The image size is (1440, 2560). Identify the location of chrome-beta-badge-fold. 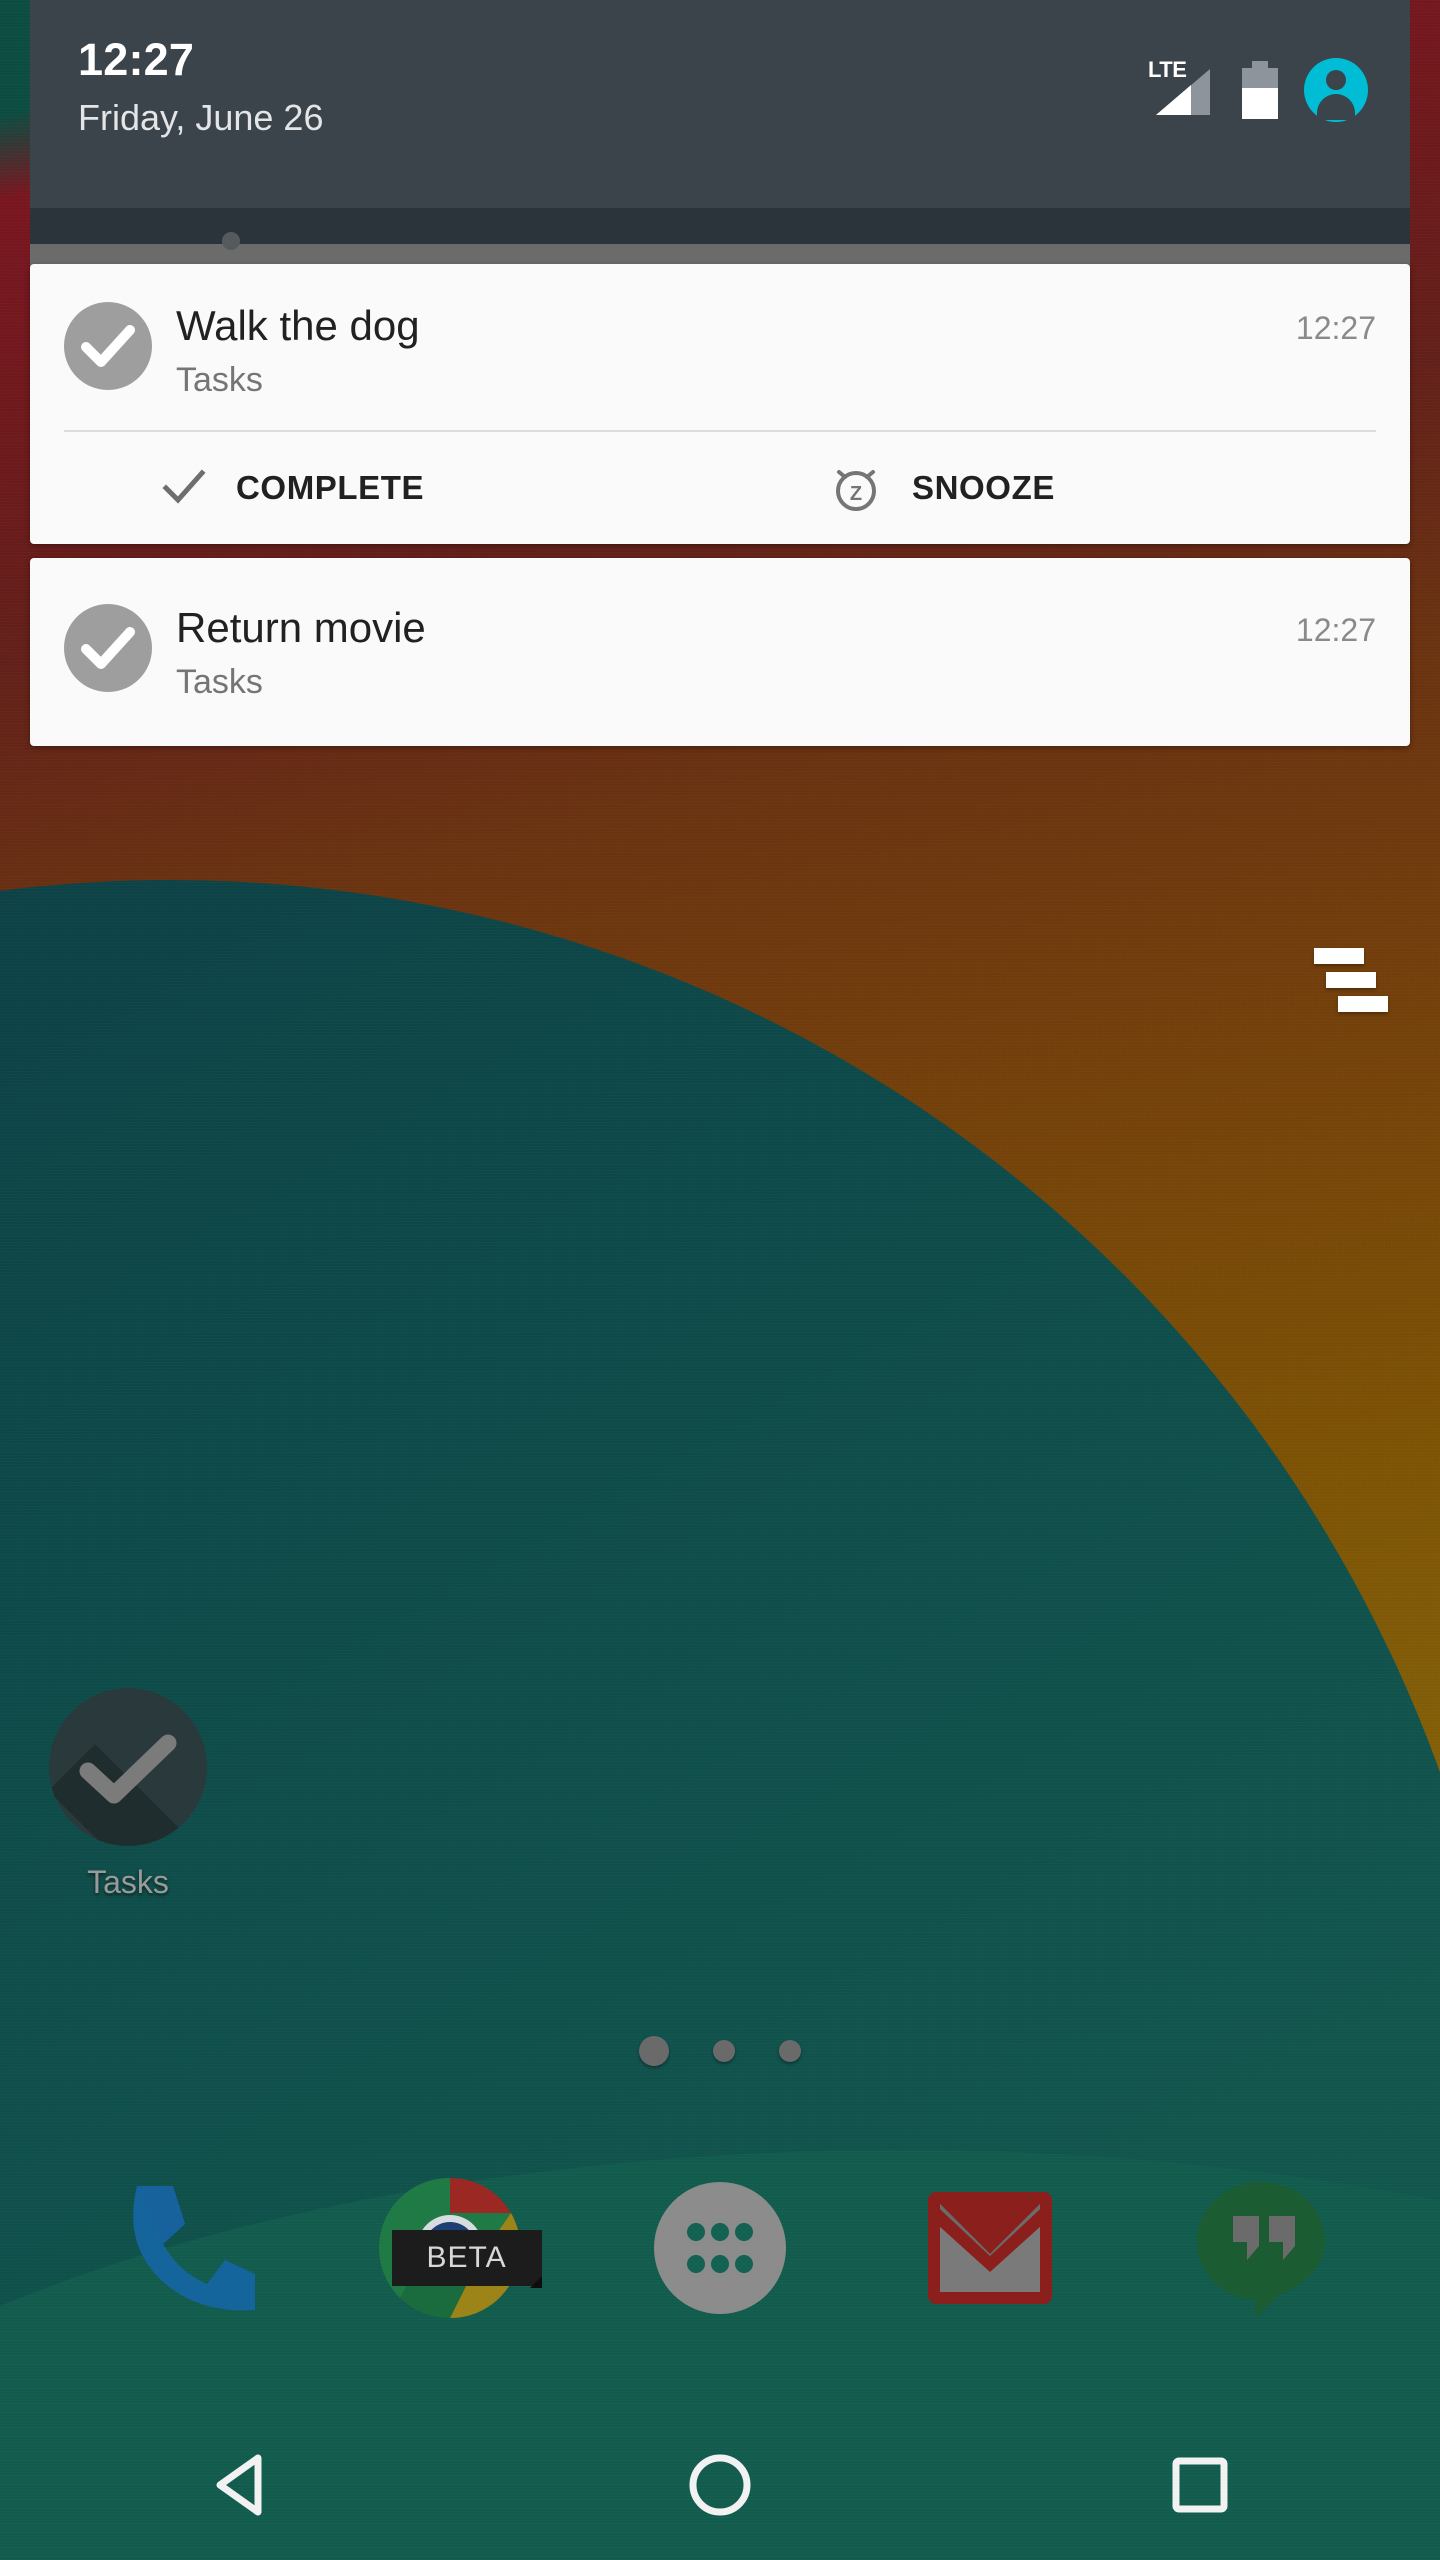
(535, 2282).